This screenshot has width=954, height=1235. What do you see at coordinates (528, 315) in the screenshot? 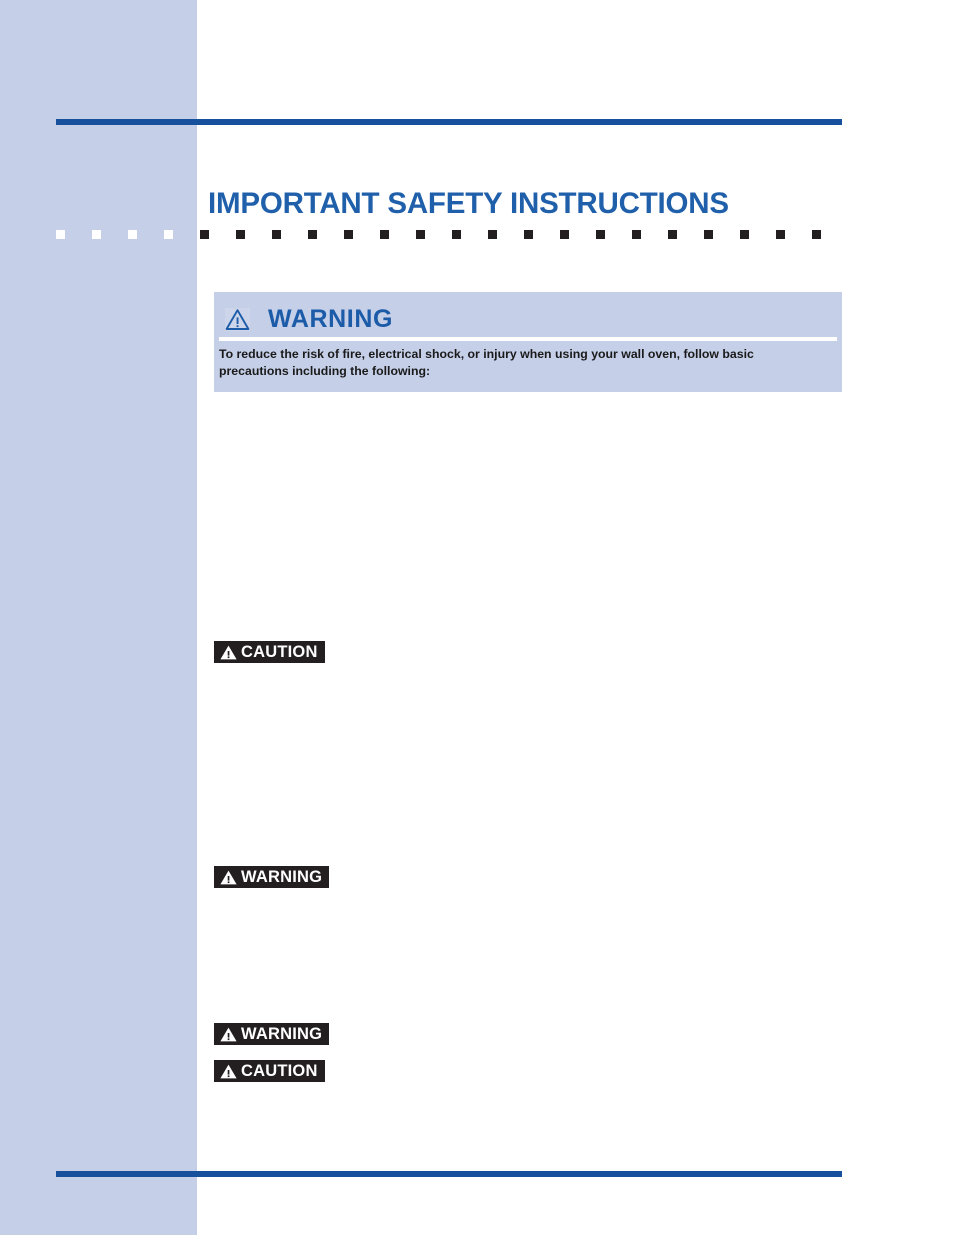
I see `warning-panel-header: WARNING` at bounding box center [528, 315].